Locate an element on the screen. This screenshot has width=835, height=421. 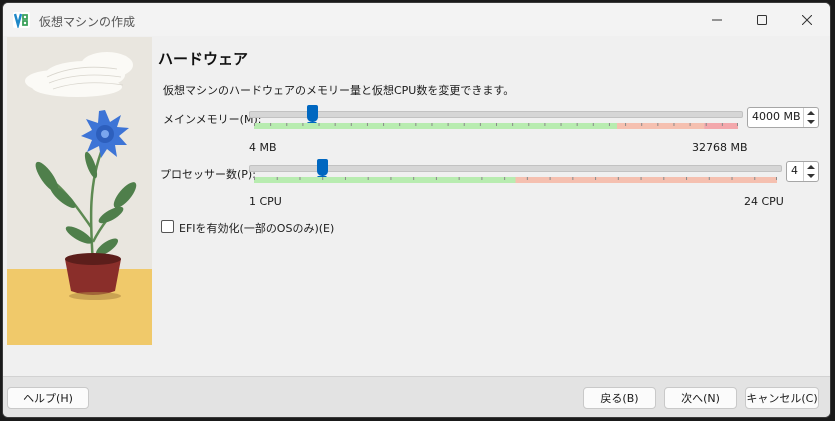
cpu-slider-thumb is located at coordinates (322, 170).